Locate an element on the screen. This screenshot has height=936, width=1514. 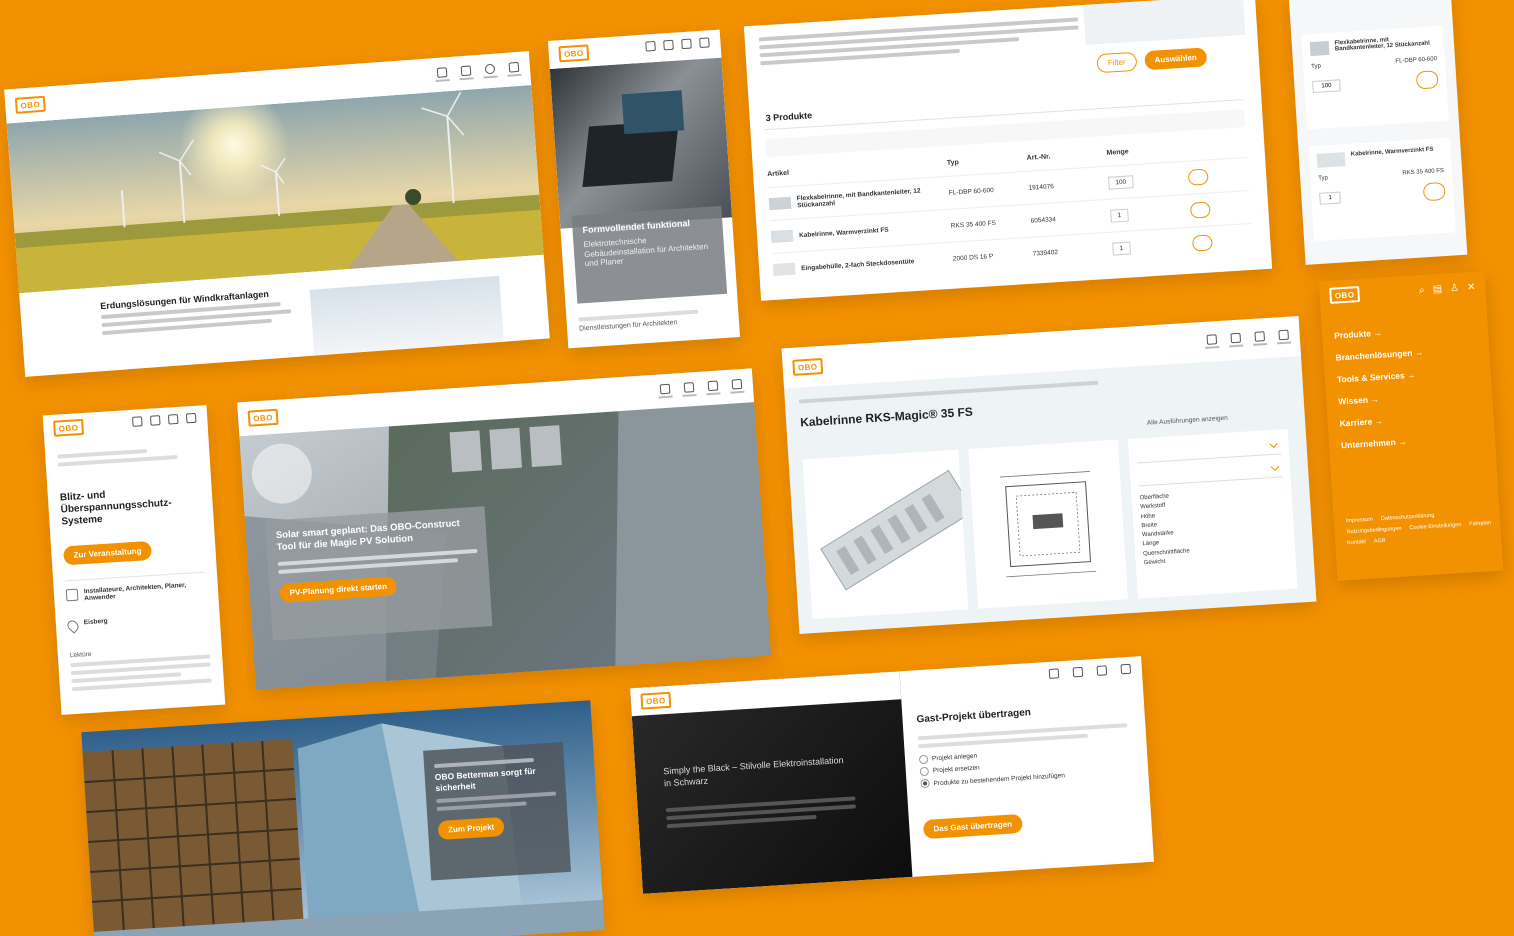
guest-form-title: Gast-Projekt übertragen is located at coordinates (974, 716).